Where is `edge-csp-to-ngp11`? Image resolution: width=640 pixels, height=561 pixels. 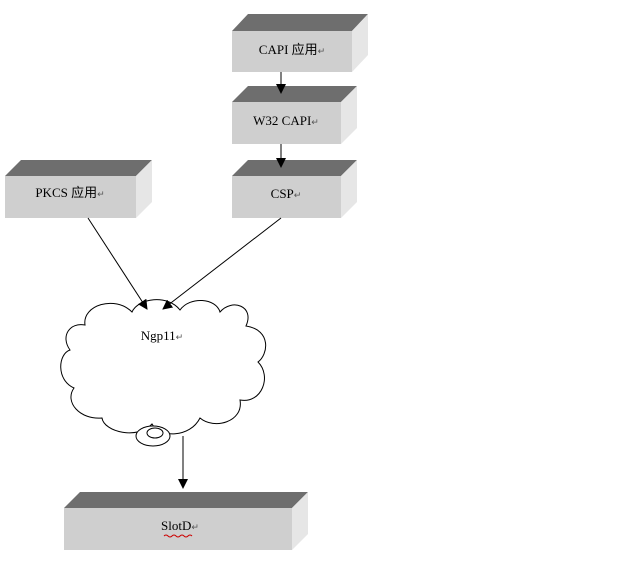
edge-csp-to-ngp11 is located at coordinates (222, 263).